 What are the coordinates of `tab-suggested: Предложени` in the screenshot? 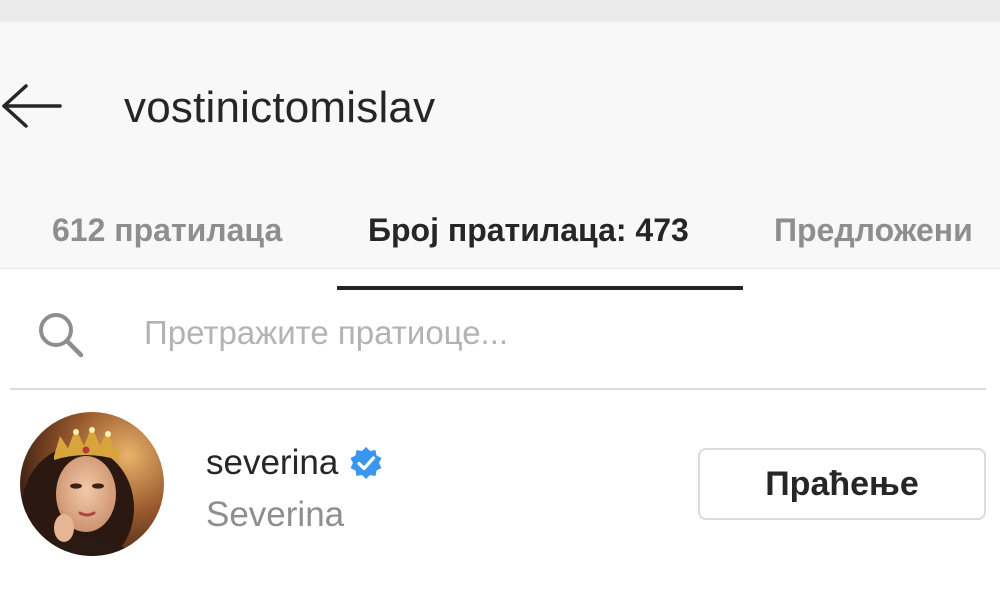 It's located at (873, 230).